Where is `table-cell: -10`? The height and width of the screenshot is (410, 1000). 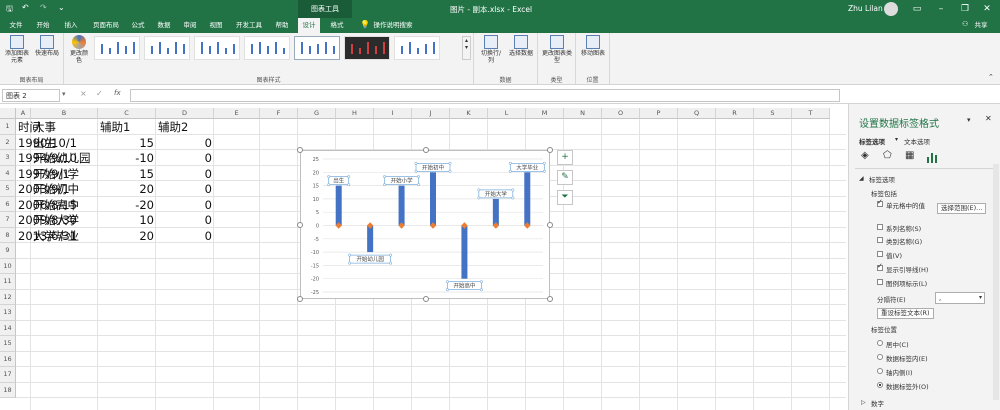
table-cell: -10 is located at coordinates (127, 157).